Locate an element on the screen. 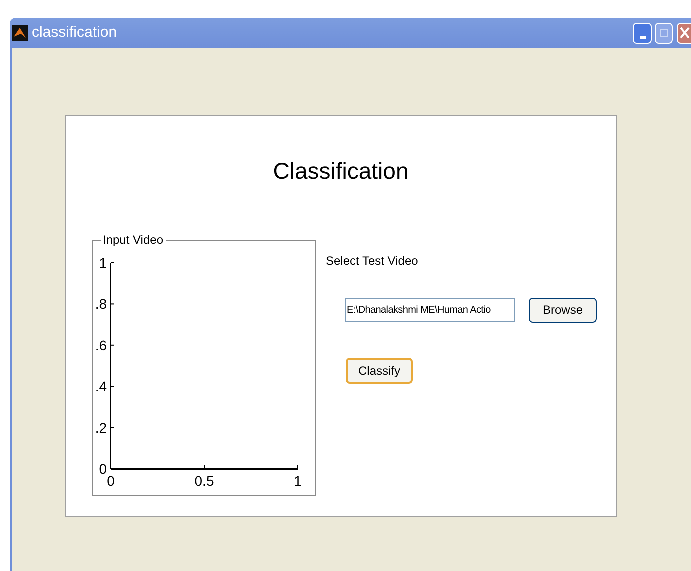 This screenshot has width=691, height=571. path-field: E:\Dhanalakshmi ME\Human Actio is located at coordinates (430, 310).